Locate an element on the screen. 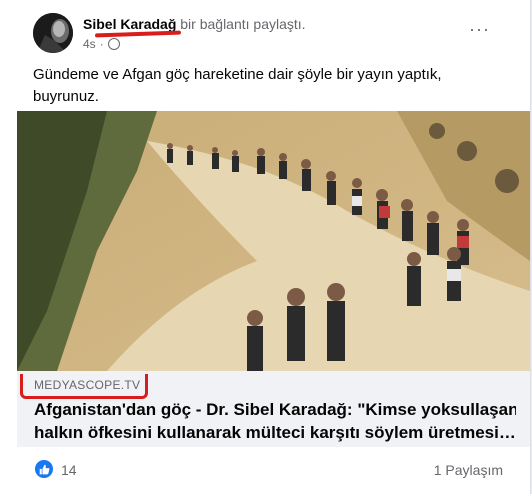 This screenshot has width=532, height=494. reaction-count: 14 is located at coordinates (69, 470).